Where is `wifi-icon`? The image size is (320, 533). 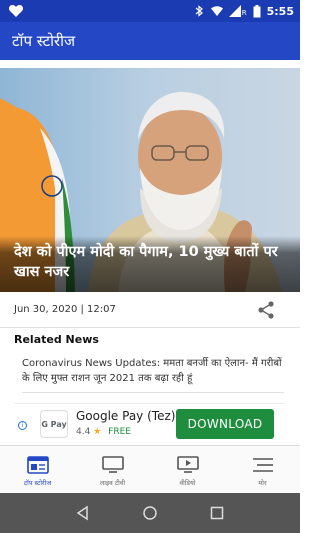 wifi-icon is located at coordinates (216, 11).